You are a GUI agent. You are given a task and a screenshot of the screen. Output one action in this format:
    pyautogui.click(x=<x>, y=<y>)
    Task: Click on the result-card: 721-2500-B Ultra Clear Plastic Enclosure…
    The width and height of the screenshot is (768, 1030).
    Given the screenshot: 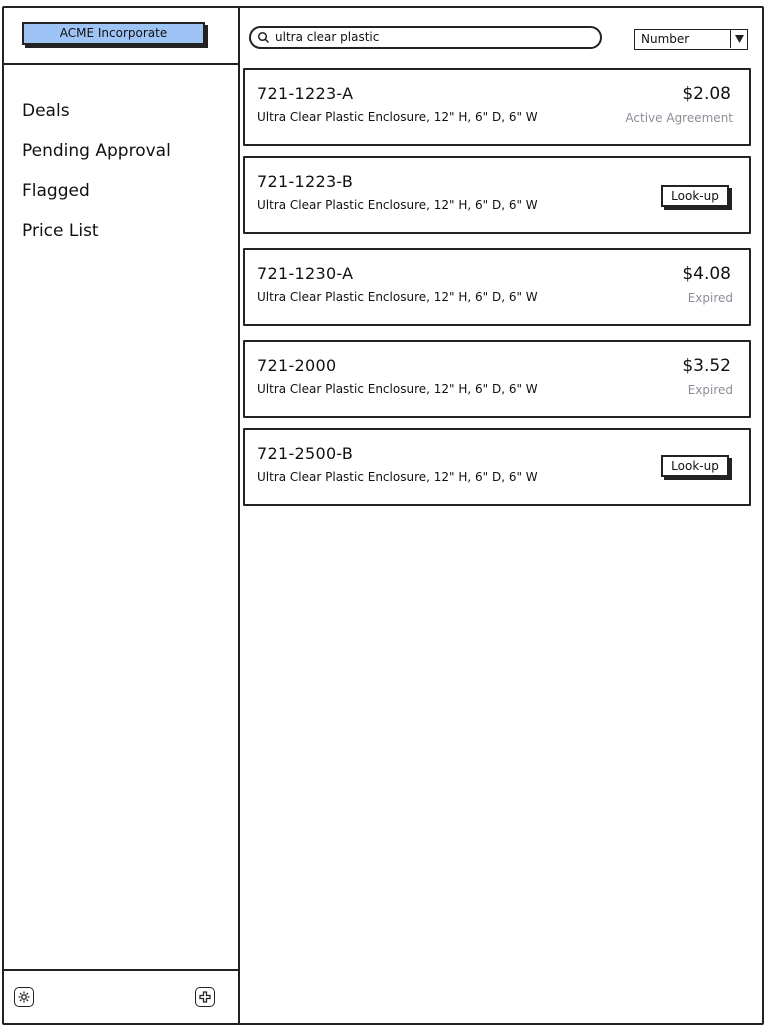 What is the action you would take?
    pyautogui.click(x=497, y=467)
    